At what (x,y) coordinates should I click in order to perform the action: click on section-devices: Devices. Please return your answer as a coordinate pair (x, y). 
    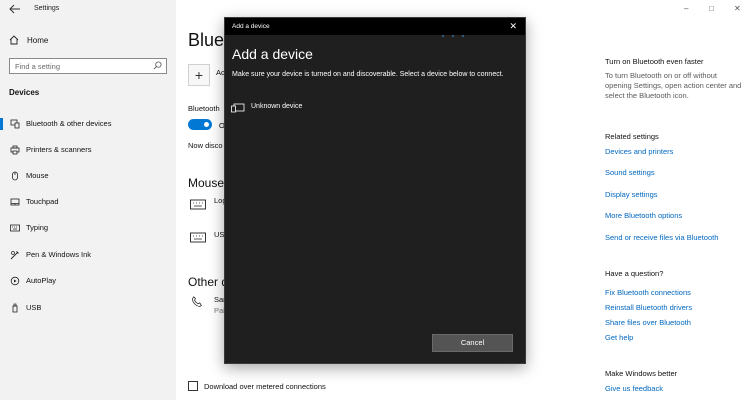
    Looking at the image, I should click on (24, 92).